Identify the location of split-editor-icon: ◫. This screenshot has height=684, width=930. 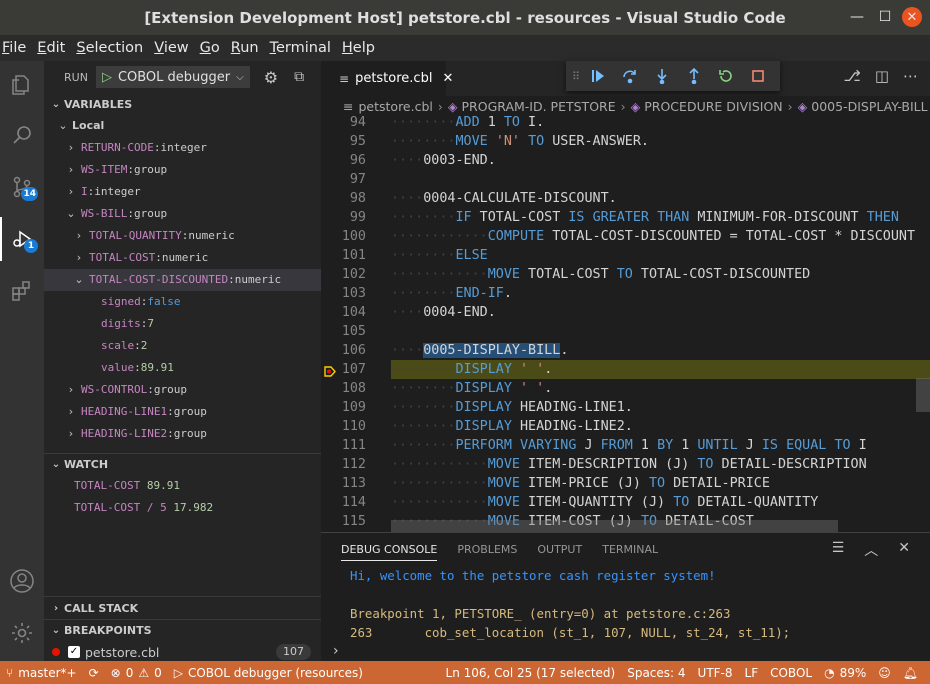
(882, 76).